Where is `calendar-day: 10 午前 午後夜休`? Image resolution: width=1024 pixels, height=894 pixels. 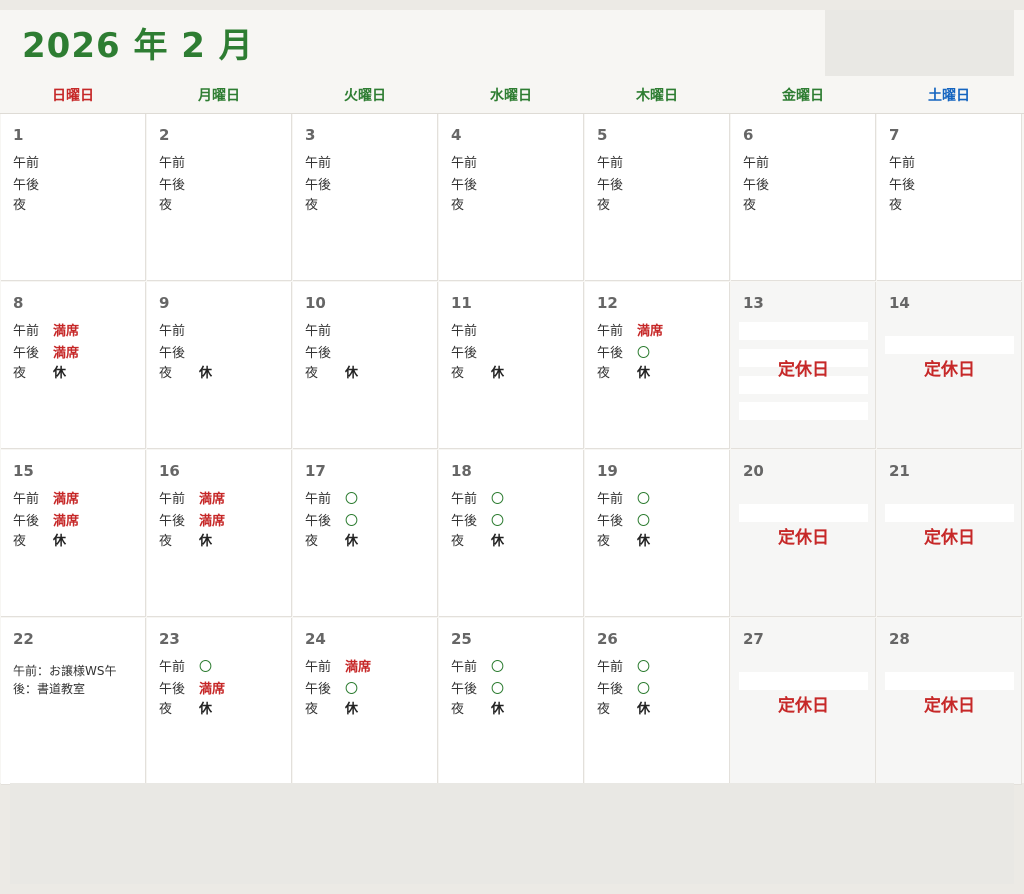
calendar-day: 10 午前 午後夜休 is located at coordinates (365, 365).